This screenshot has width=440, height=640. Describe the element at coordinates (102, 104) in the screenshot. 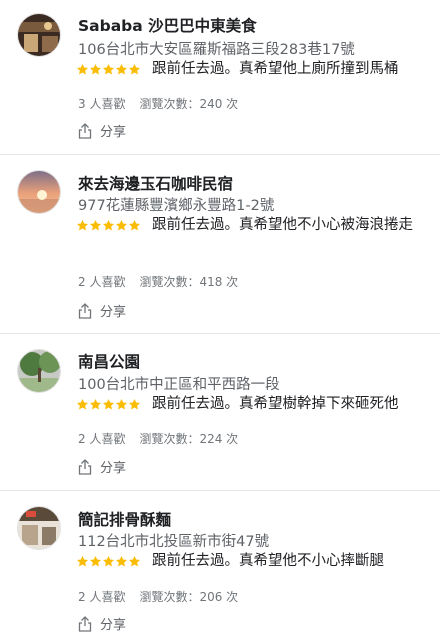

I see `likes-count: 3 人喜歡` at that location.